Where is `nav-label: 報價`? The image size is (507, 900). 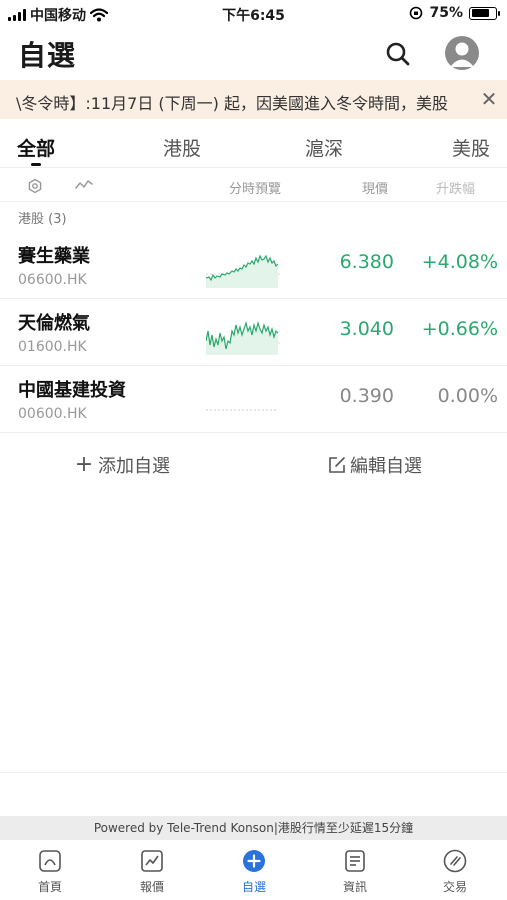
nav-label: 報價 is located at coordinates (151, 887).